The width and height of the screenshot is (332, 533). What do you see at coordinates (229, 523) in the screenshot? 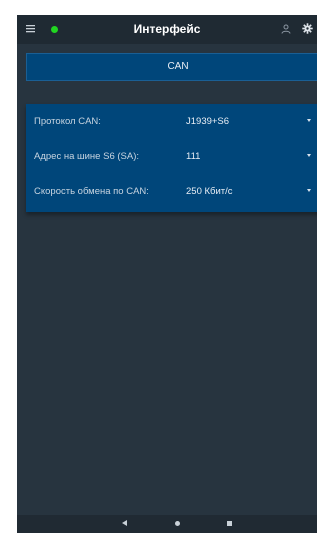
I see `recent-apps-icon` at bounding box center [229, 523].